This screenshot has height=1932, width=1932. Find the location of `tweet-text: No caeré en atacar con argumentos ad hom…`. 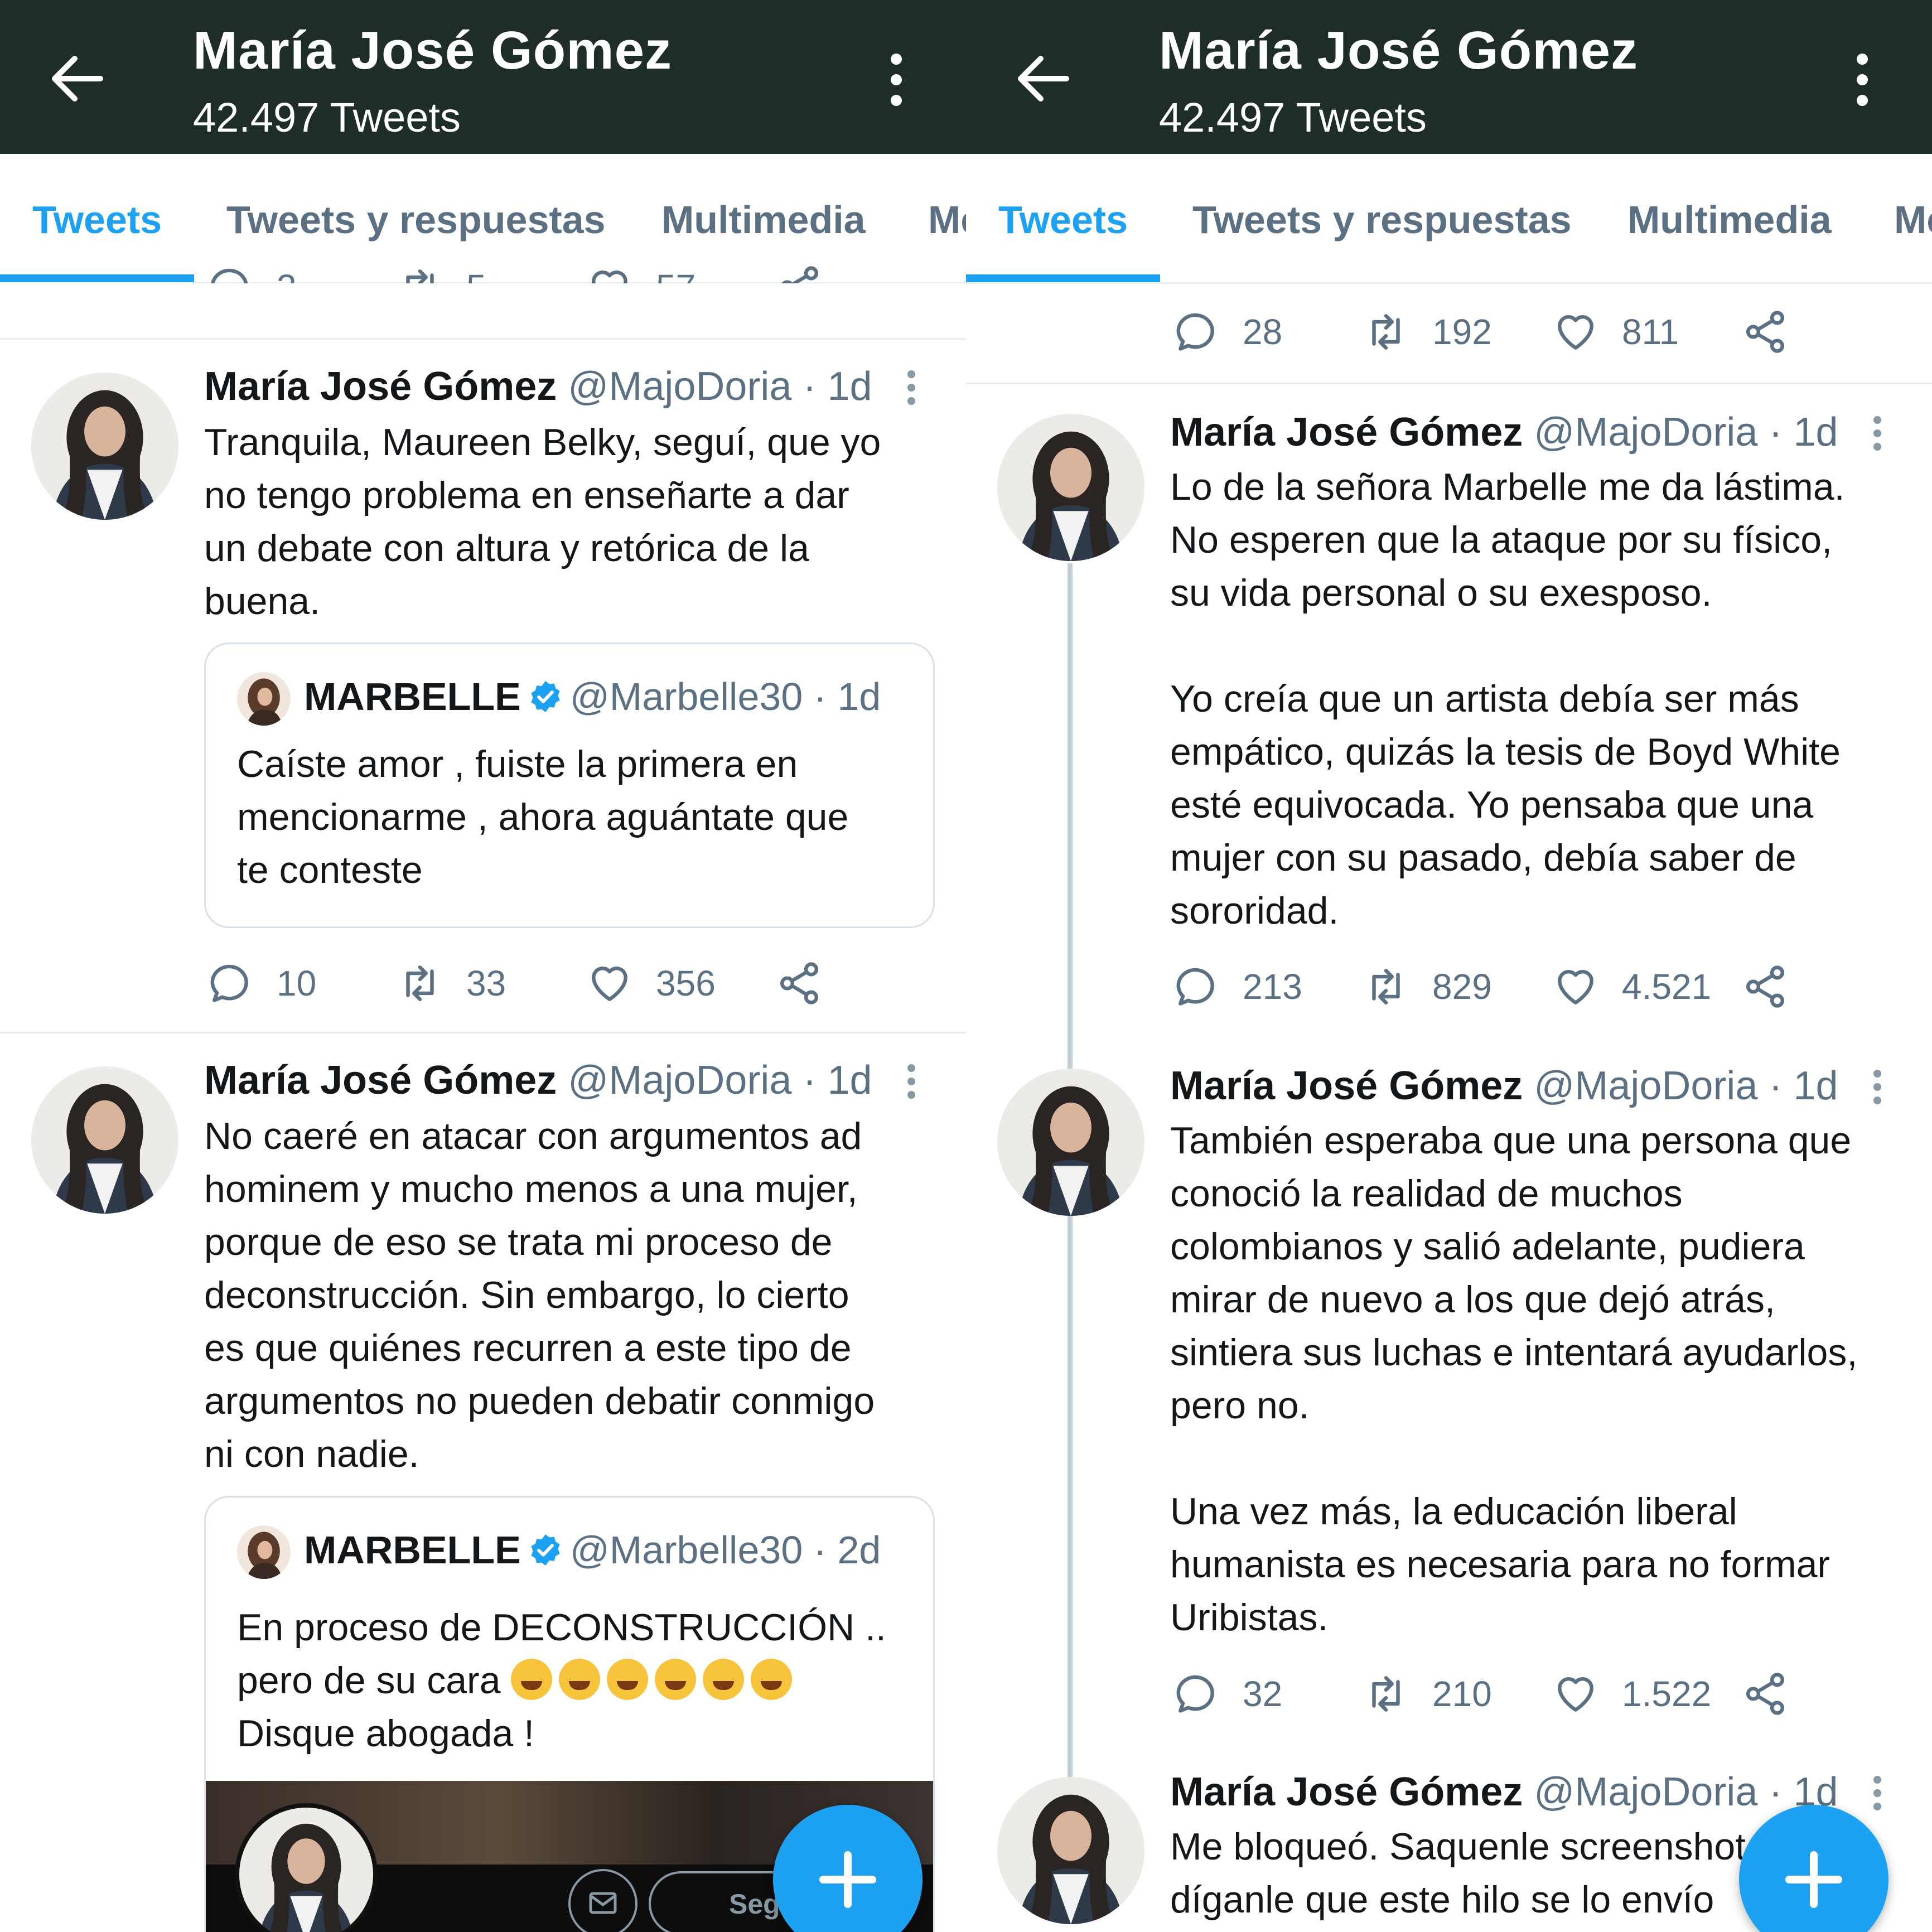

tweet-text: No caeré en atacar con argumentos ad hom… is located at coordinates (539, 1295).